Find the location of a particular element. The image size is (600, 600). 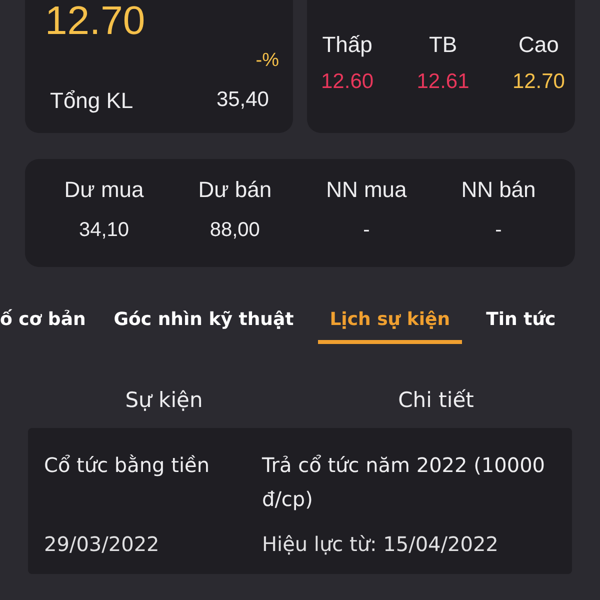

column-header: Chi tiết is located at coordinates (436, 400).